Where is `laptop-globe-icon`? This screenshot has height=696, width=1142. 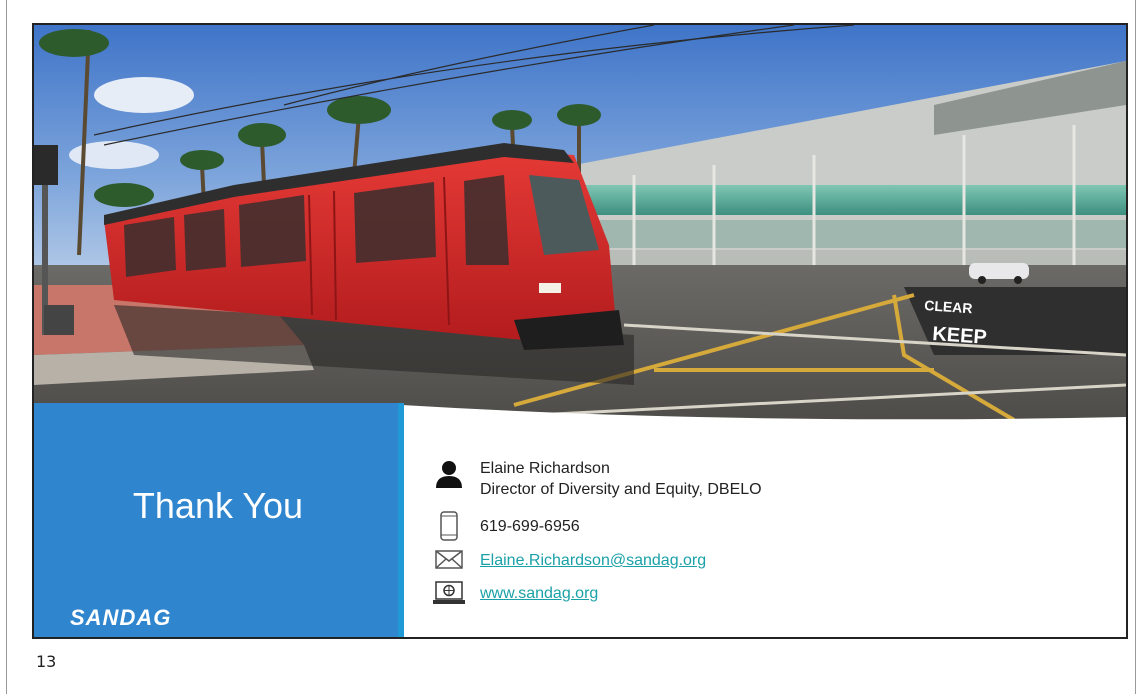 laptop-globe-icon is located at coordinates (449, 593).